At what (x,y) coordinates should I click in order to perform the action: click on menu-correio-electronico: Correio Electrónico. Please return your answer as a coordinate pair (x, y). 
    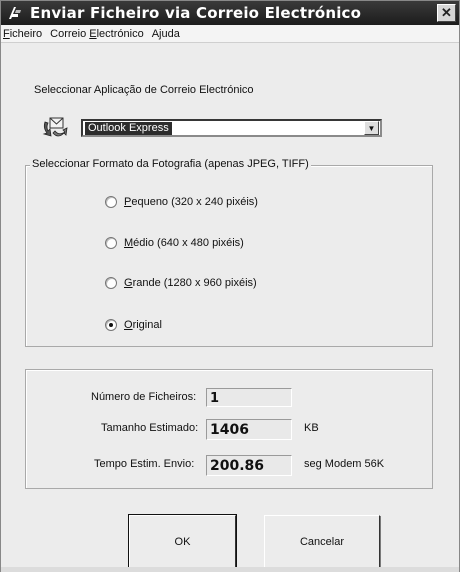
    Looking at the image, I should click on (98, 34).